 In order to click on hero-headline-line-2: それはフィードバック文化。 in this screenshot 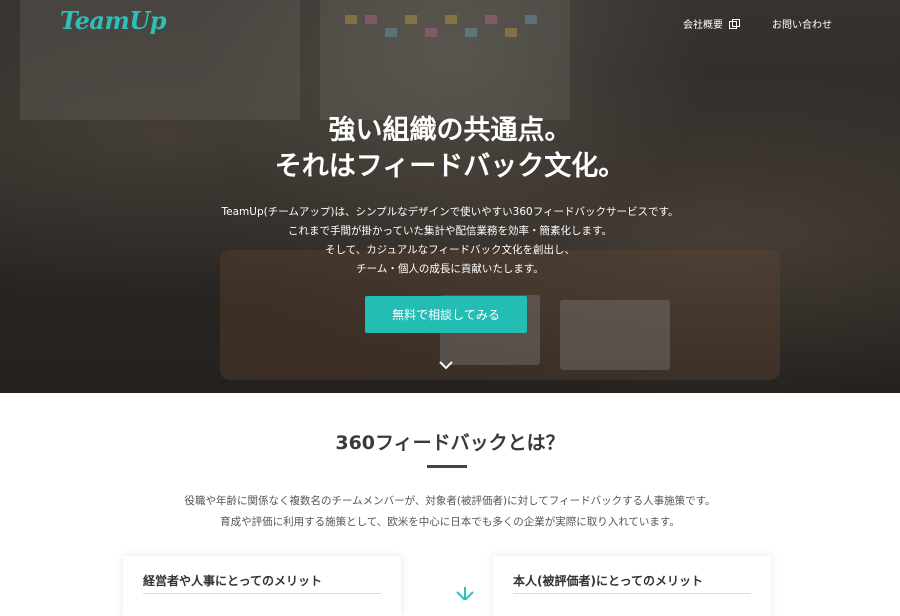, I will do `click(450, 166)`.